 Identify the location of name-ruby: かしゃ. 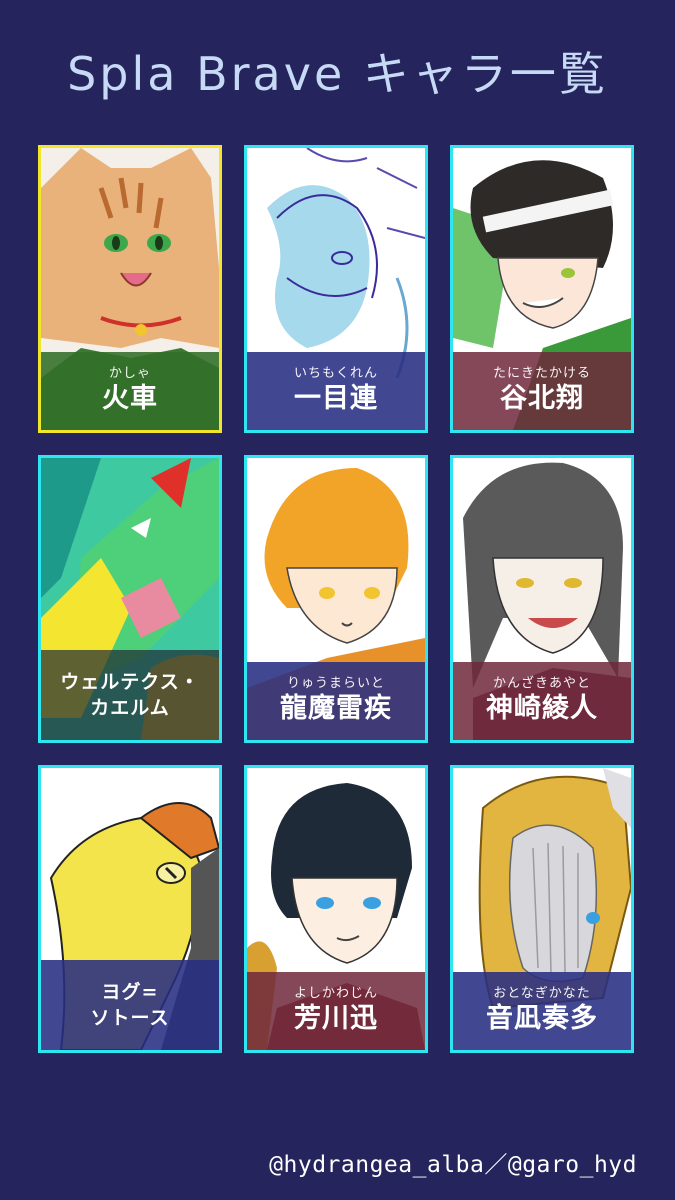
(129, 373).